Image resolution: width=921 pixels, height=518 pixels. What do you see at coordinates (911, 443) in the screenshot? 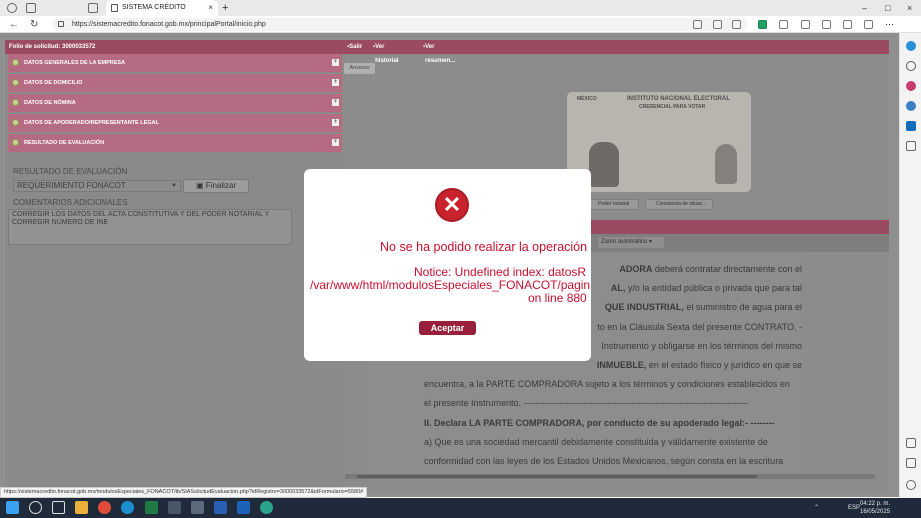
I see `sidebar-panel-icon` at bounding box center [911, 443].